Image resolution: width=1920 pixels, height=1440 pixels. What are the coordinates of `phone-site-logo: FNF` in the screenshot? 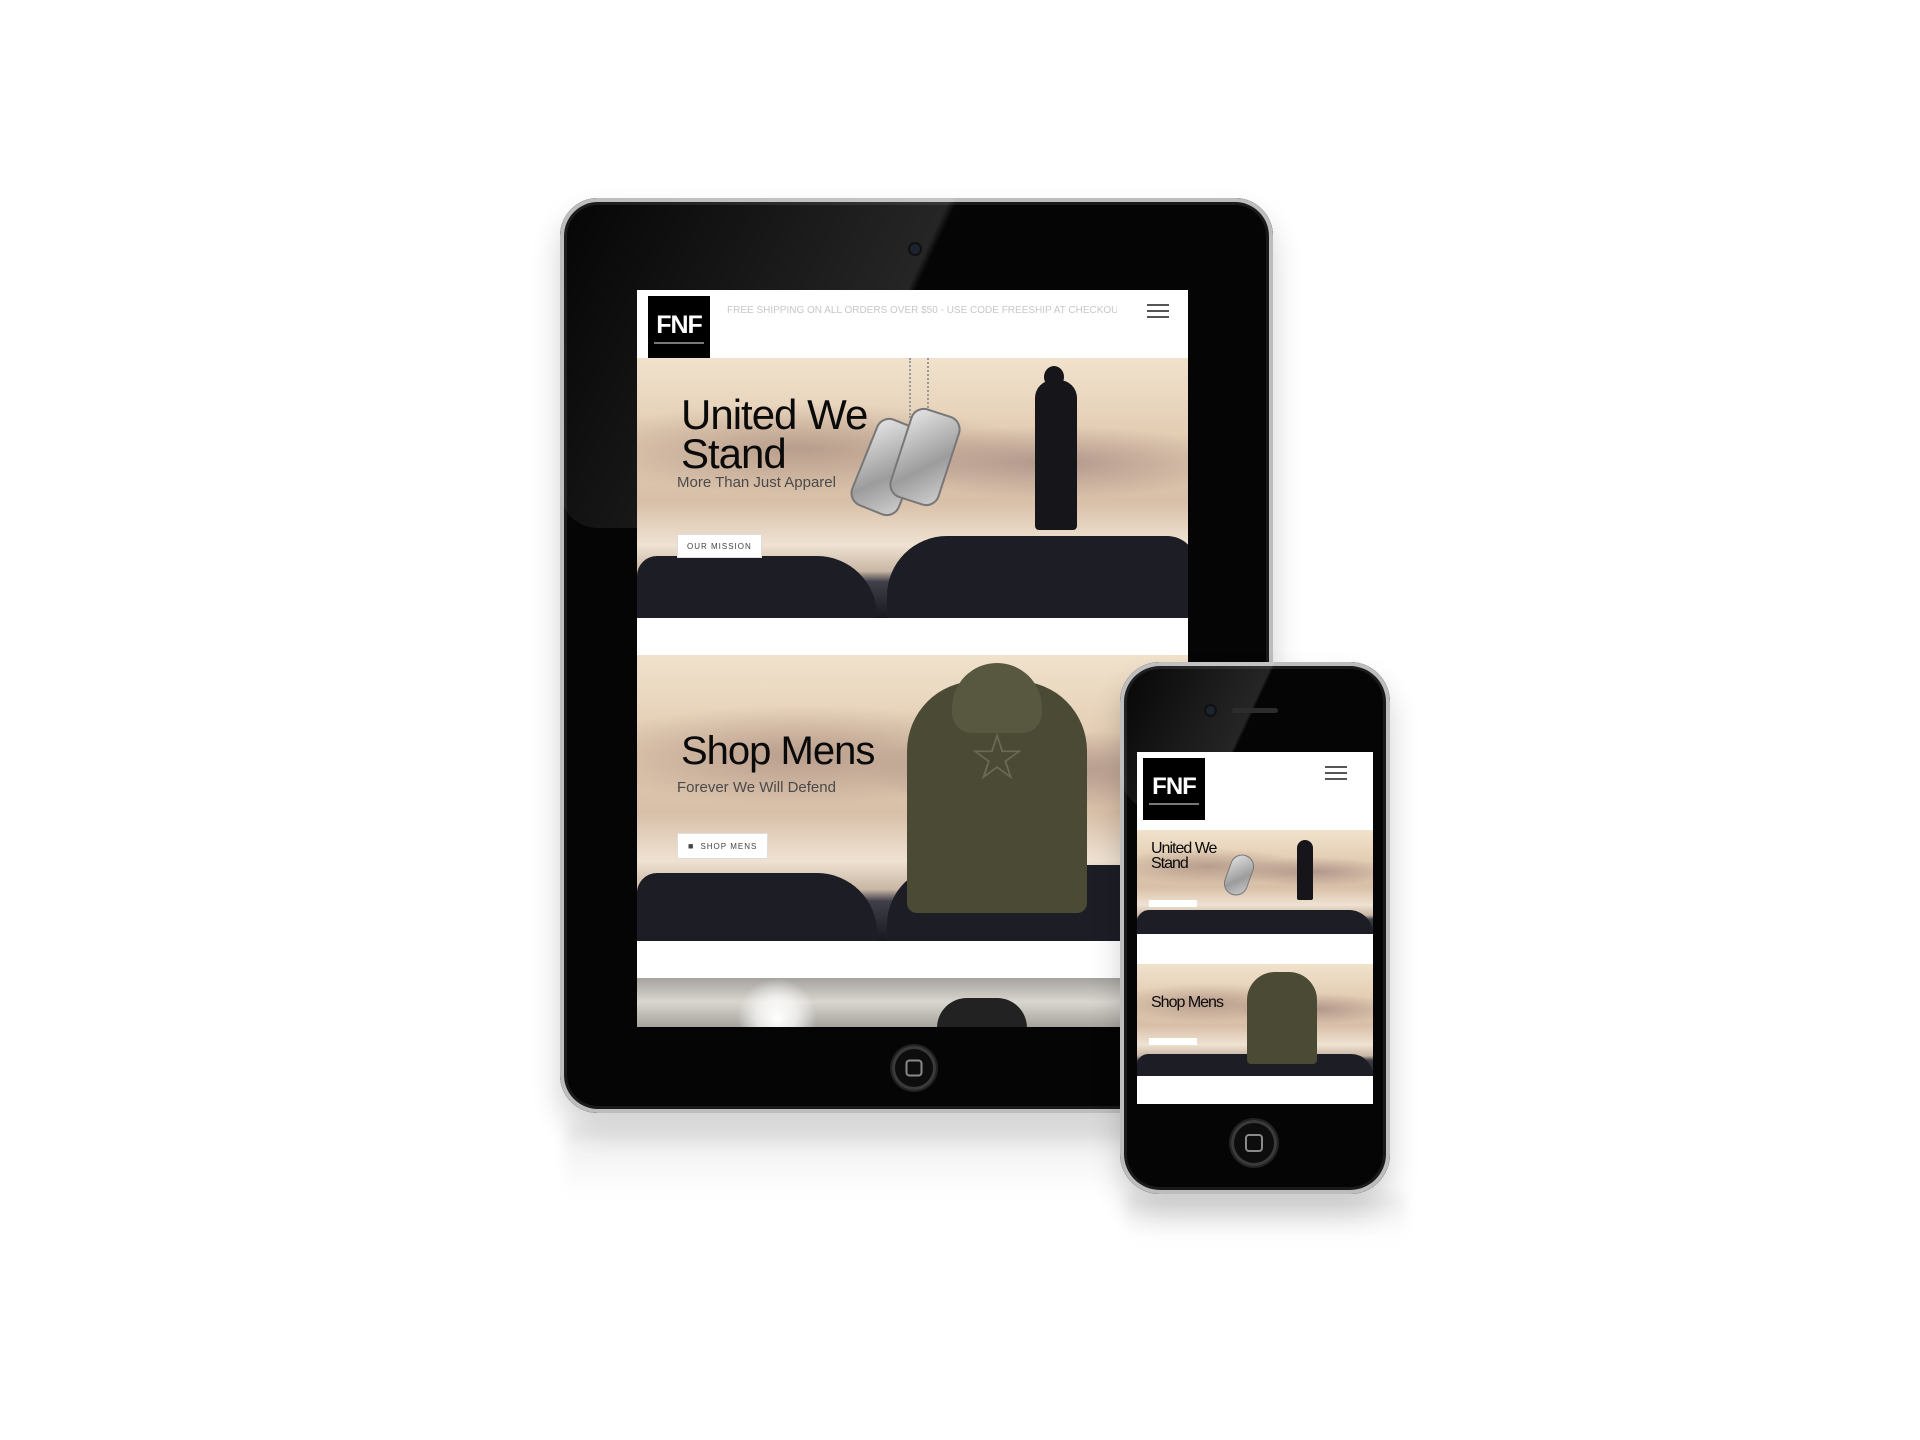 It's located at (1174, 789).